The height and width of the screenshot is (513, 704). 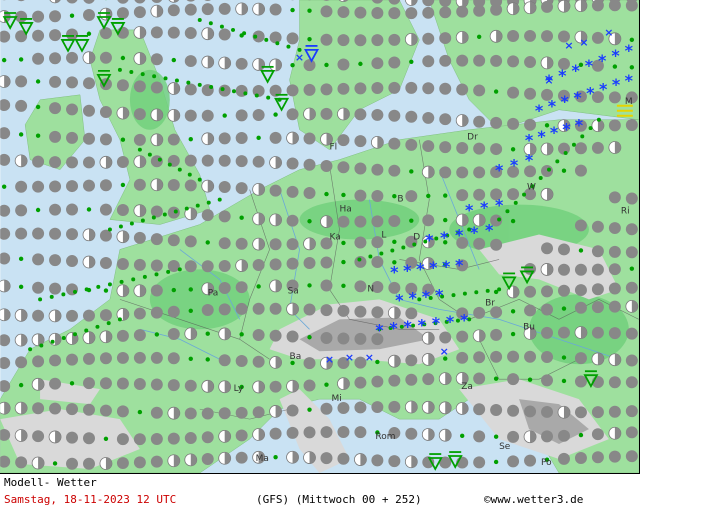 What do you see at coordinates (533, 499) in the screenshot?
I see `copyright-link: ©www.wetter3.de` at bounding box center [533, 499].